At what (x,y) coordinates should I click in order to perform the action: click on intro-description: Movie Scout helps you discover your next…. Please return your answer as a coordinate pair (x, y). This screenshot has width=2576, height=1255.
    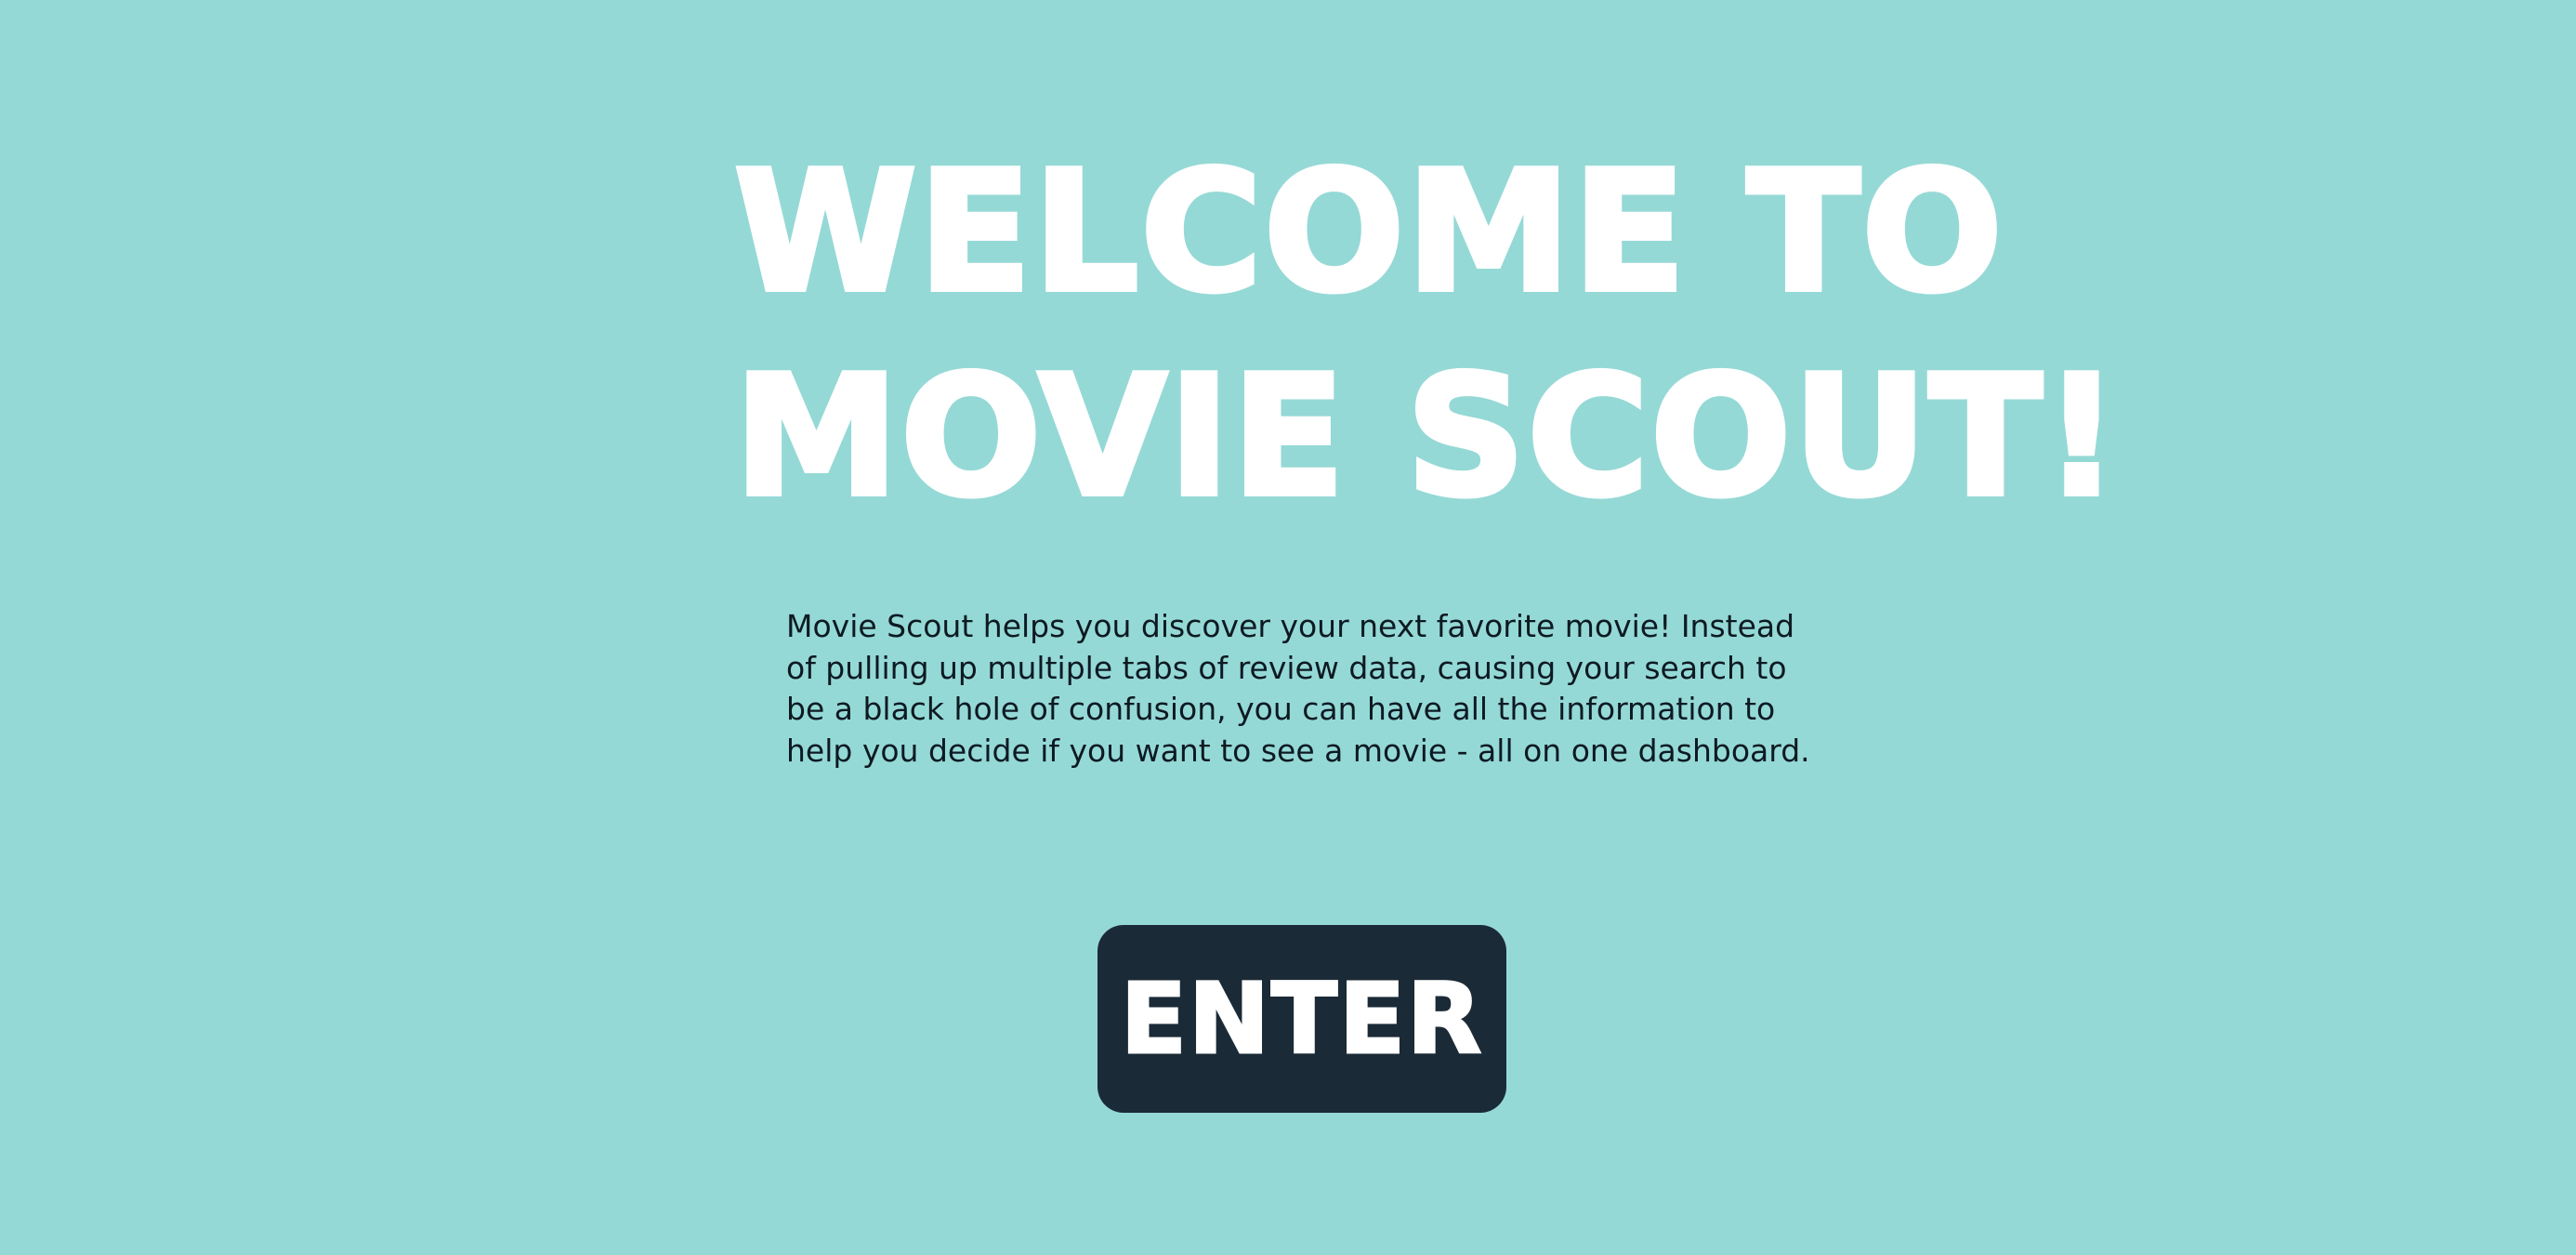
    Looking at the image, I should click on (1298, 688).